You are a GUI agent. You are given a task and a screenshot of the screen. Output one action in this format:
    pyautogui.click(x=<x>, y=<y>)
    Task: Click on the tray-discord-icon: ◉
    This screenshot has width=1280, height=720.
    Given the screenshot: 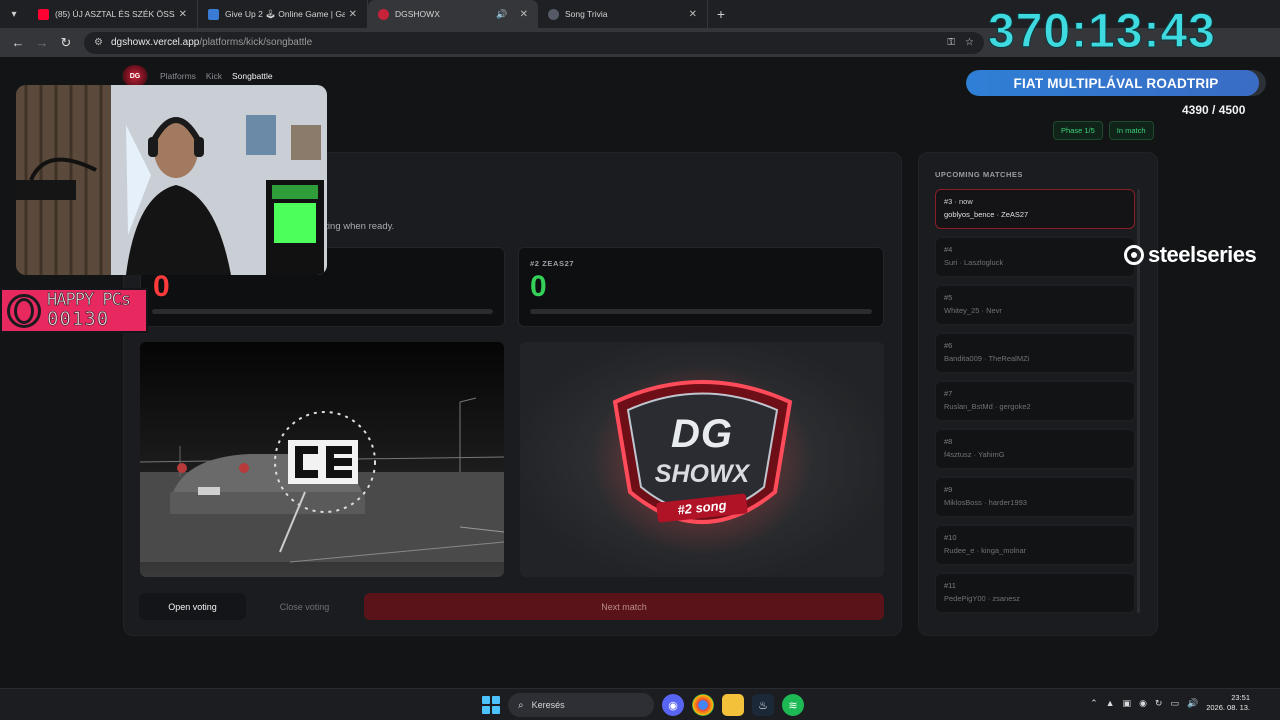 What is the action you would take?
    pyautogui.click(x=1143, y=703)
    